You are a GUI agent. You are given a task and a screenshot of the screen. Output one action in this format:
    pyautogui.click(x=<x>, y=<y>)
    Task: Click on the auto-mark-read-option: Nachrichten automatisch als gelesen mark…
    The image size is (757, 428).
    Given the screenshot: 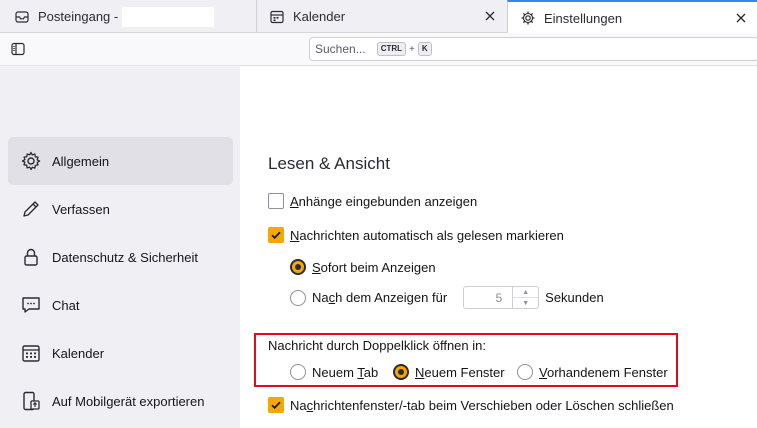 What is the action you would take?
    pyautogui.click(x=416, y=235)
    